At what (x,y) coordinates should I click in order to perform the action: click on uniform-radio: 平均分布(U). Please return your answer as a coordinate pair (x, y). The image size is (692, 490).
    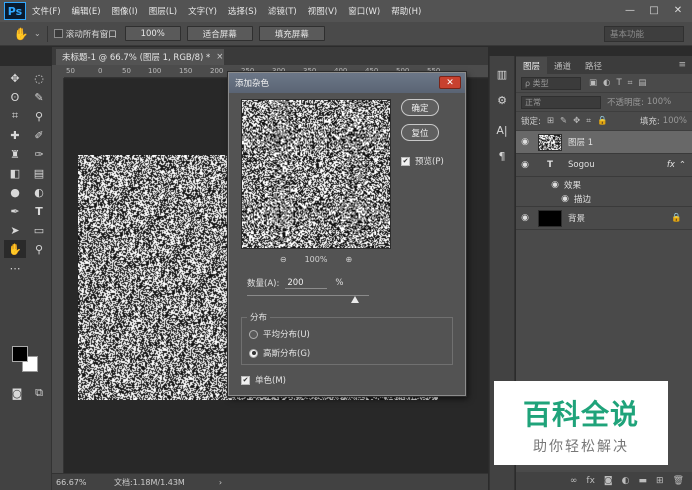
    Looking at the image, I should click on (279, 334).